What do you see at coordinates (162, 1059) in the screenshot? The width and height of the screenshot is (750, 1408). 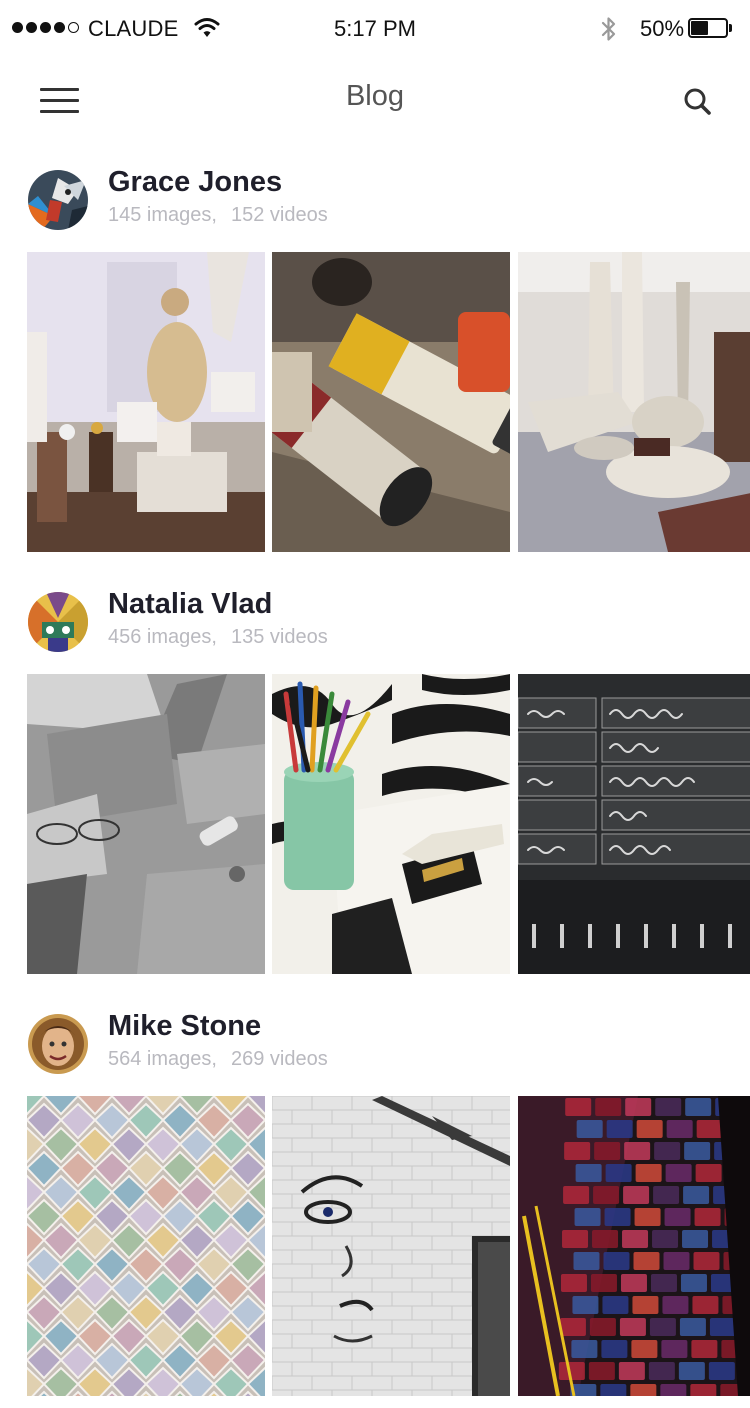 I see `images-count: 564 images,` at bounding box center [162, 1059].